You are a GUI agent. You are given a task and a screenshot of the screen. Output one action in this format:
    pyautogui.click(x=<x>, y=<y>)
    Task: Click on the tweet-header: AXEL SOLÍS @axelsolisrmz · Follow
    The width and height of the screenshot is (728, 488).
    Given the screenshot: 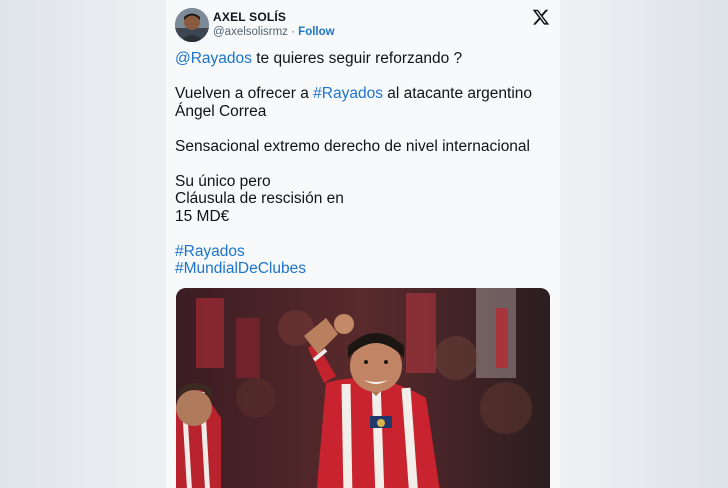 What is the action you would take?
    pyautogui.click(x=363, y=24)
    